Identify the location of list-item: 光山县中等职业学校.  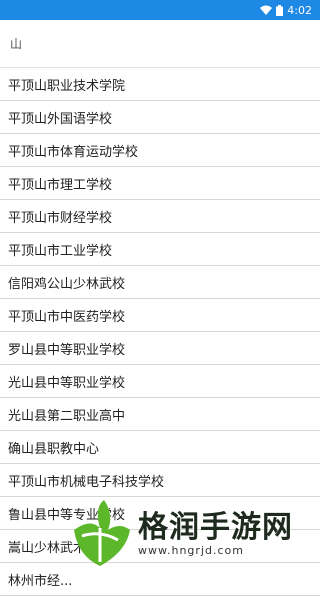
(160, 381).